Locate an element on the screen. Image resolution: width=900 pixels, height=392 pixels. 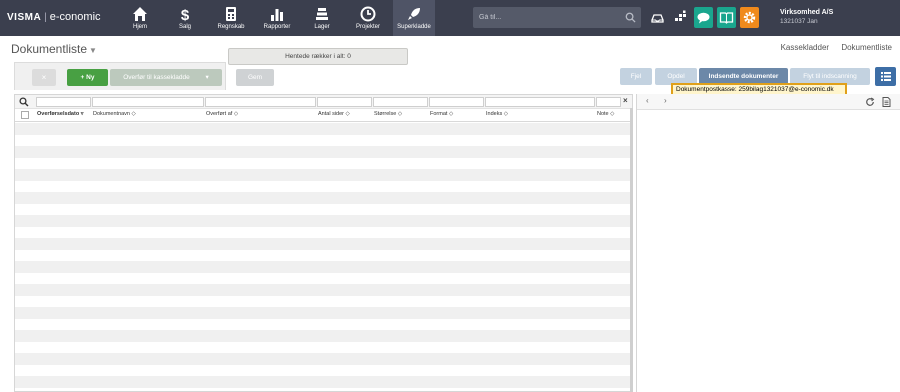
inbox-button is located at coordinates (657, 17).